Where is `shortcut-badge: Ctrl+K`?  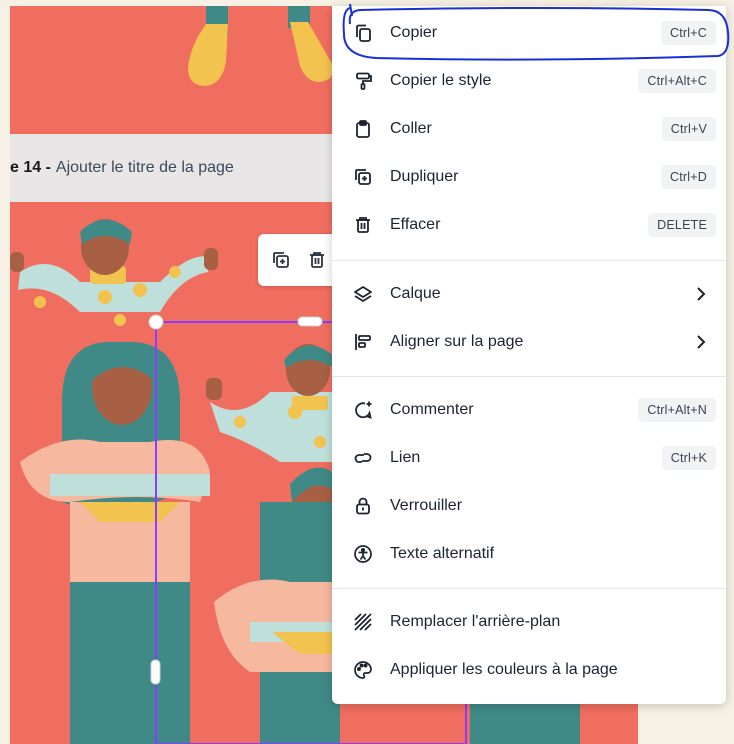
shortcut-badge: Ctrl+K is located at coordinates (688, 458).